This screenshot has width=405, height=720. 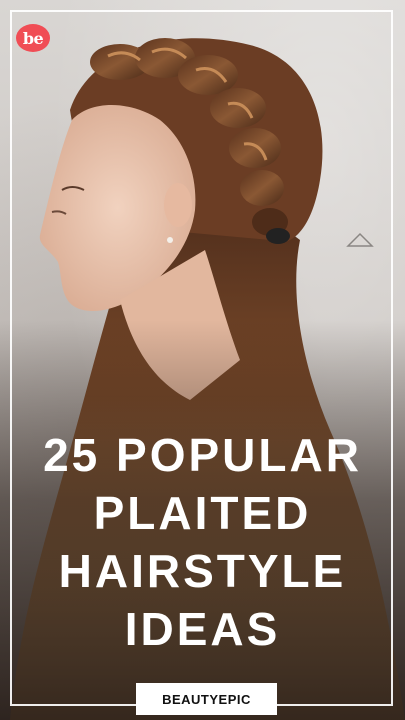 What do you see at coordinates (202, 571) in the screenshot?
I see `headline-line-3: HAIRSTYLE` at bounding box center [202, 571].